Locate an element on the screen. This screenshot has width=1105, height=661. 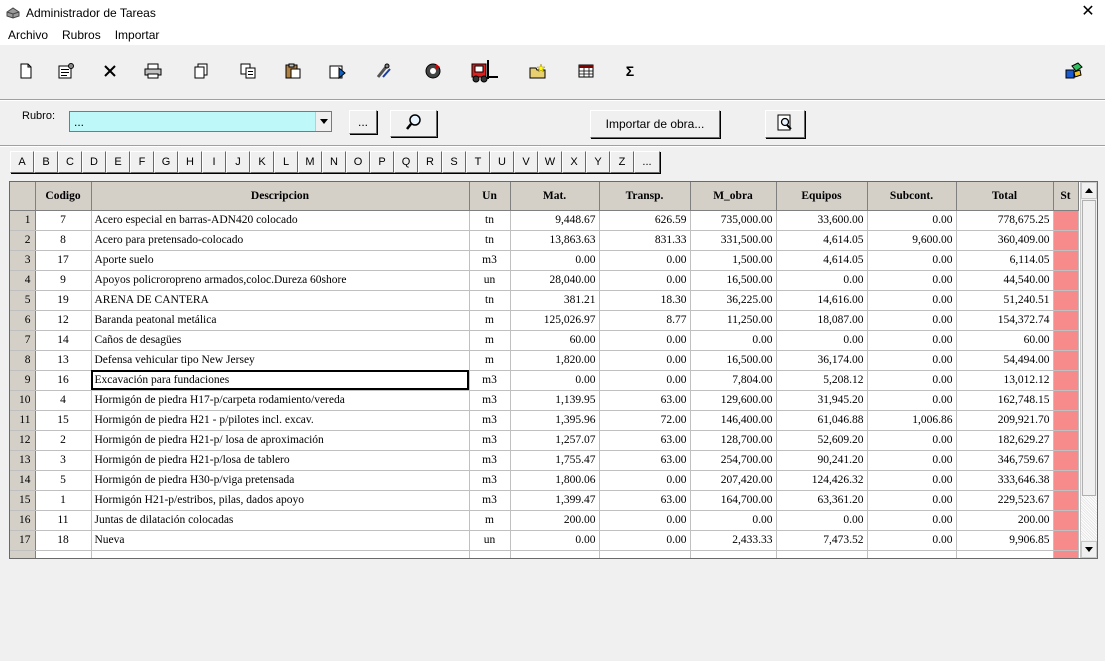
letter-filter-button: B is located at coordinates (46, 162).